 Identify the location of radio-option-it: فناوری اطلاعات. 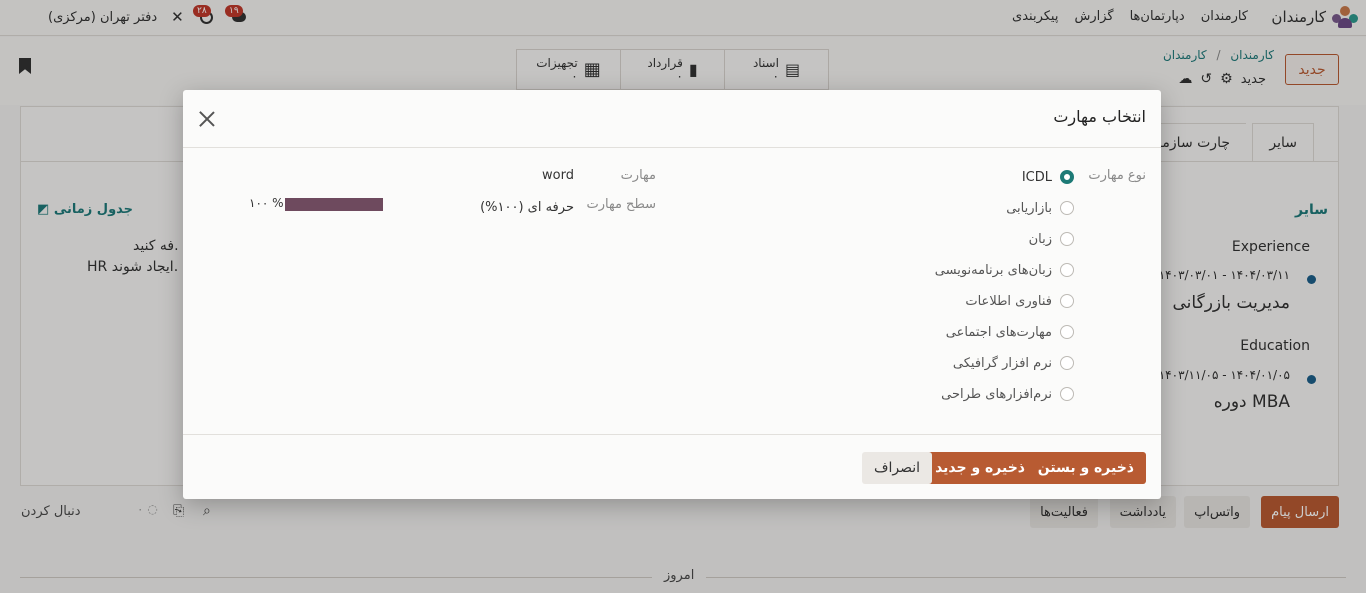
(1019, 301).